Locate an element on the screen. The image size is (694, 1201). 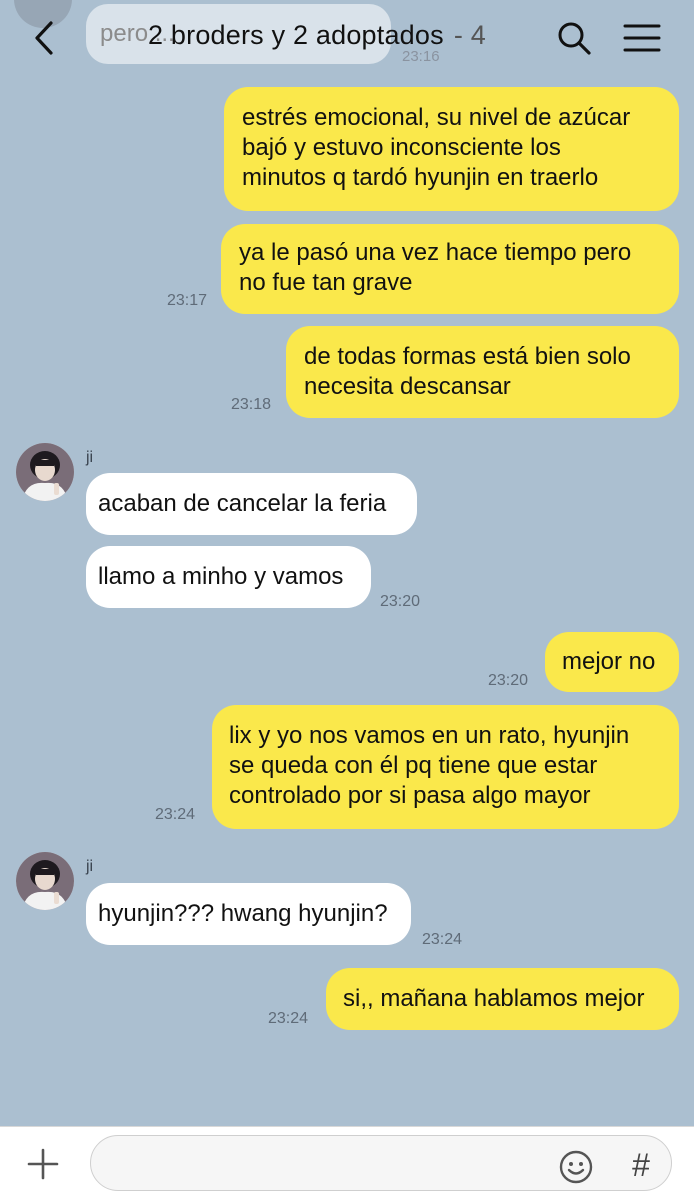
chat-title: 2 broders y 2 adoptados - 4 is located at coordinates (317, 35).